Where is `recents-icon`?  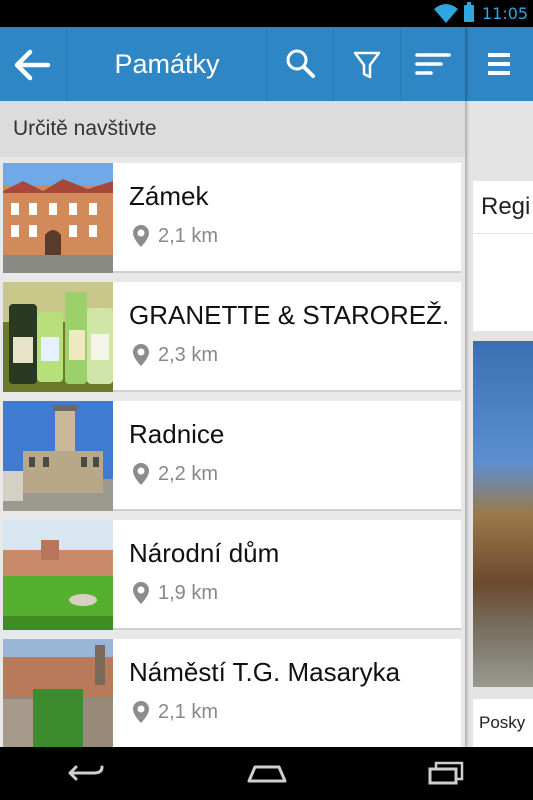 recents-icon is located at coordinates (446, 773).